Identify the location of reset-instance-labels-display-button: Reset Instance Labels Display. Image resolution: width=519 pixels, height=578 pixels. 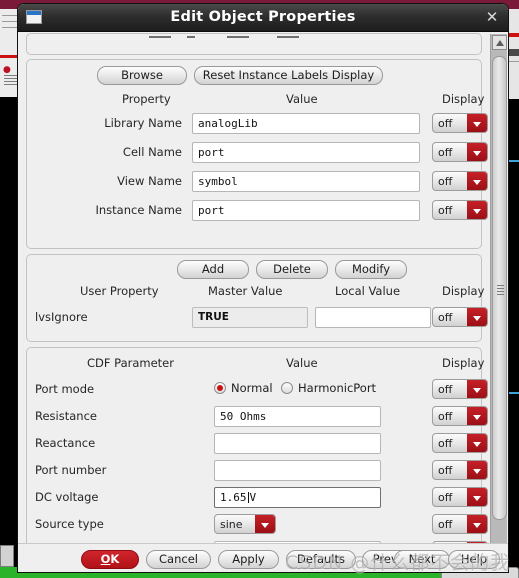
(288, 75).